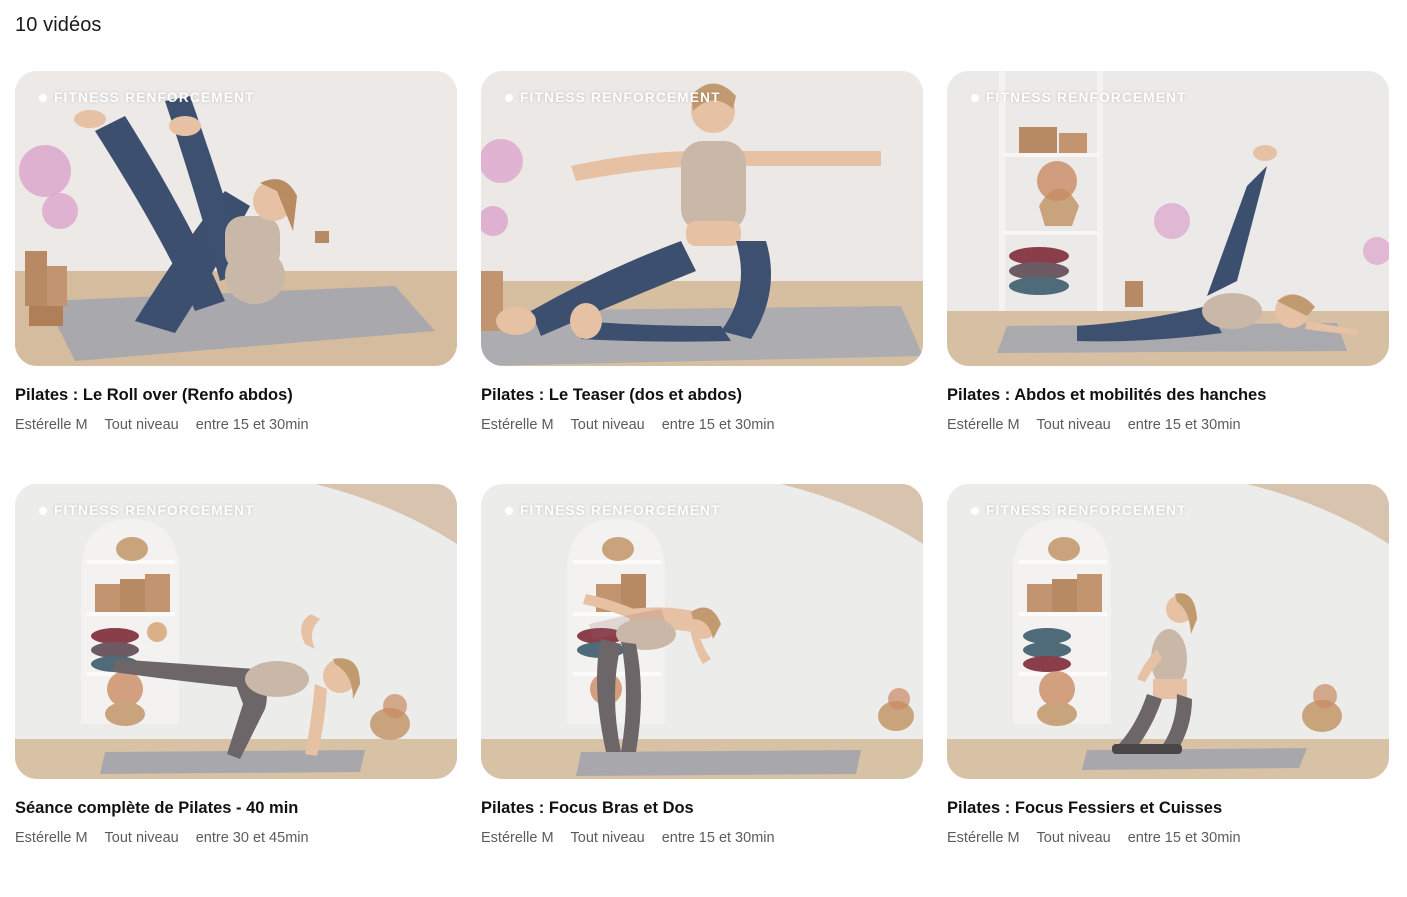 The height and width of the screenshot is (897, 1407). I want to click on video-title: Pilates : Le Teaser (dos et abdos), so click(702, 395).